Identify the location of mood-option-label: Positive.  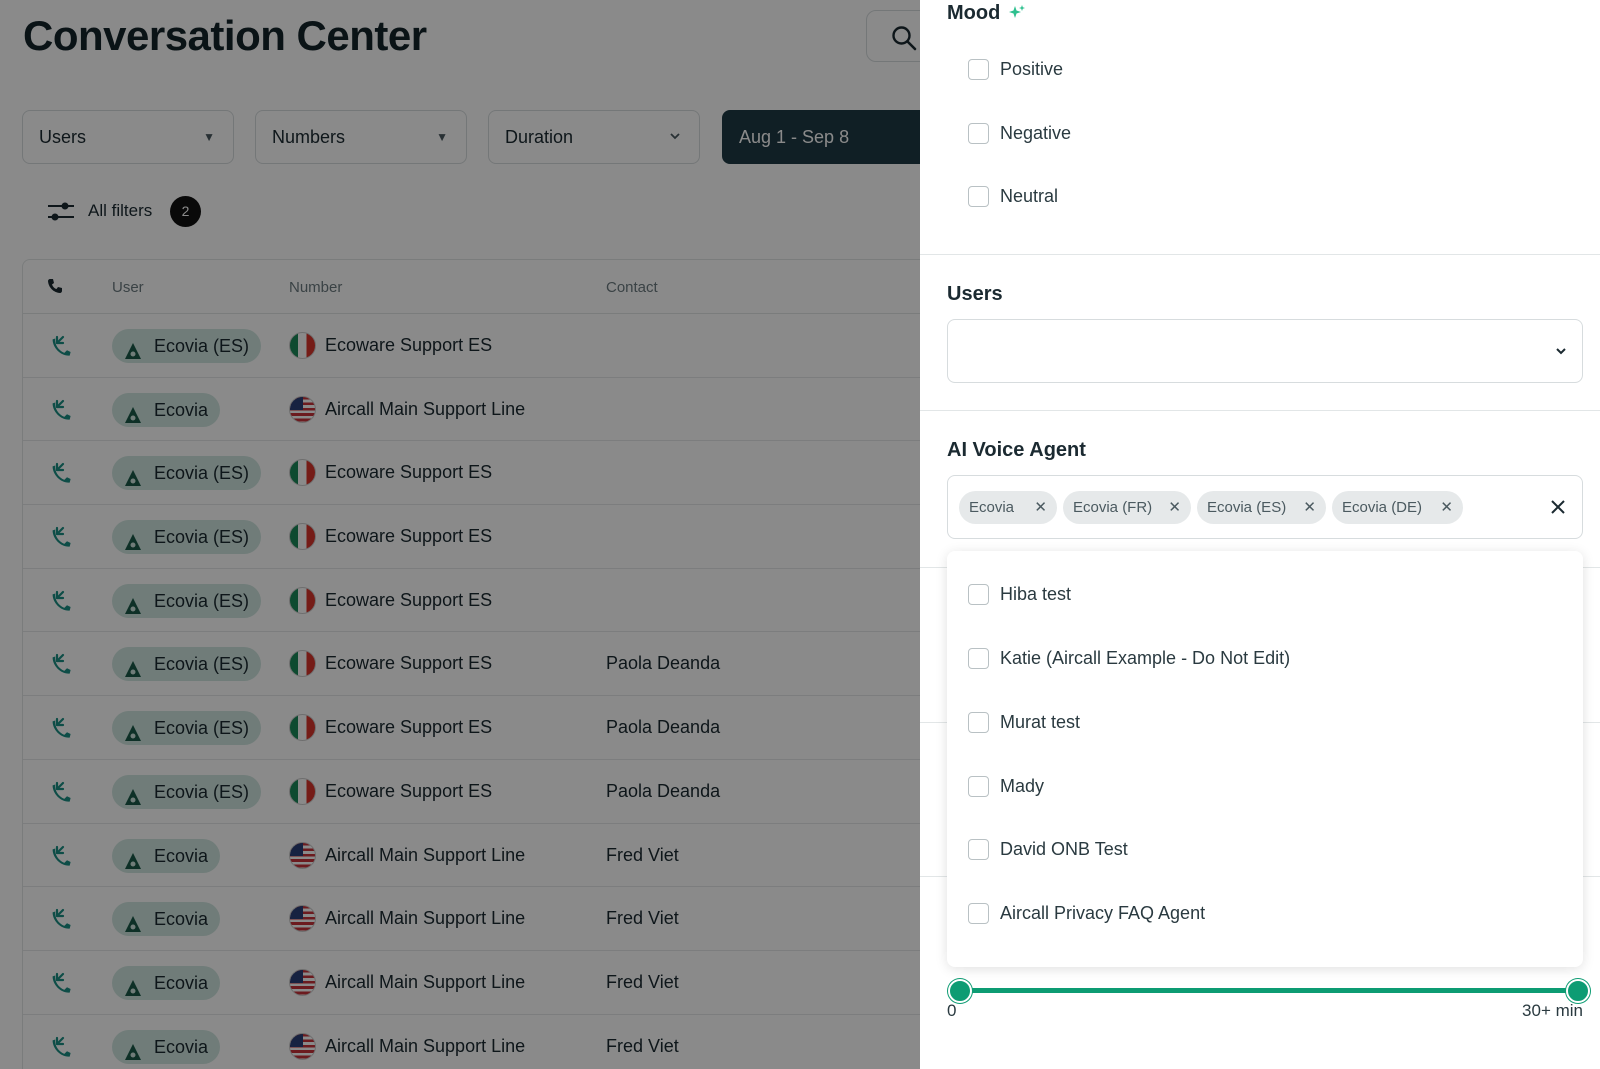
(1032, 69).